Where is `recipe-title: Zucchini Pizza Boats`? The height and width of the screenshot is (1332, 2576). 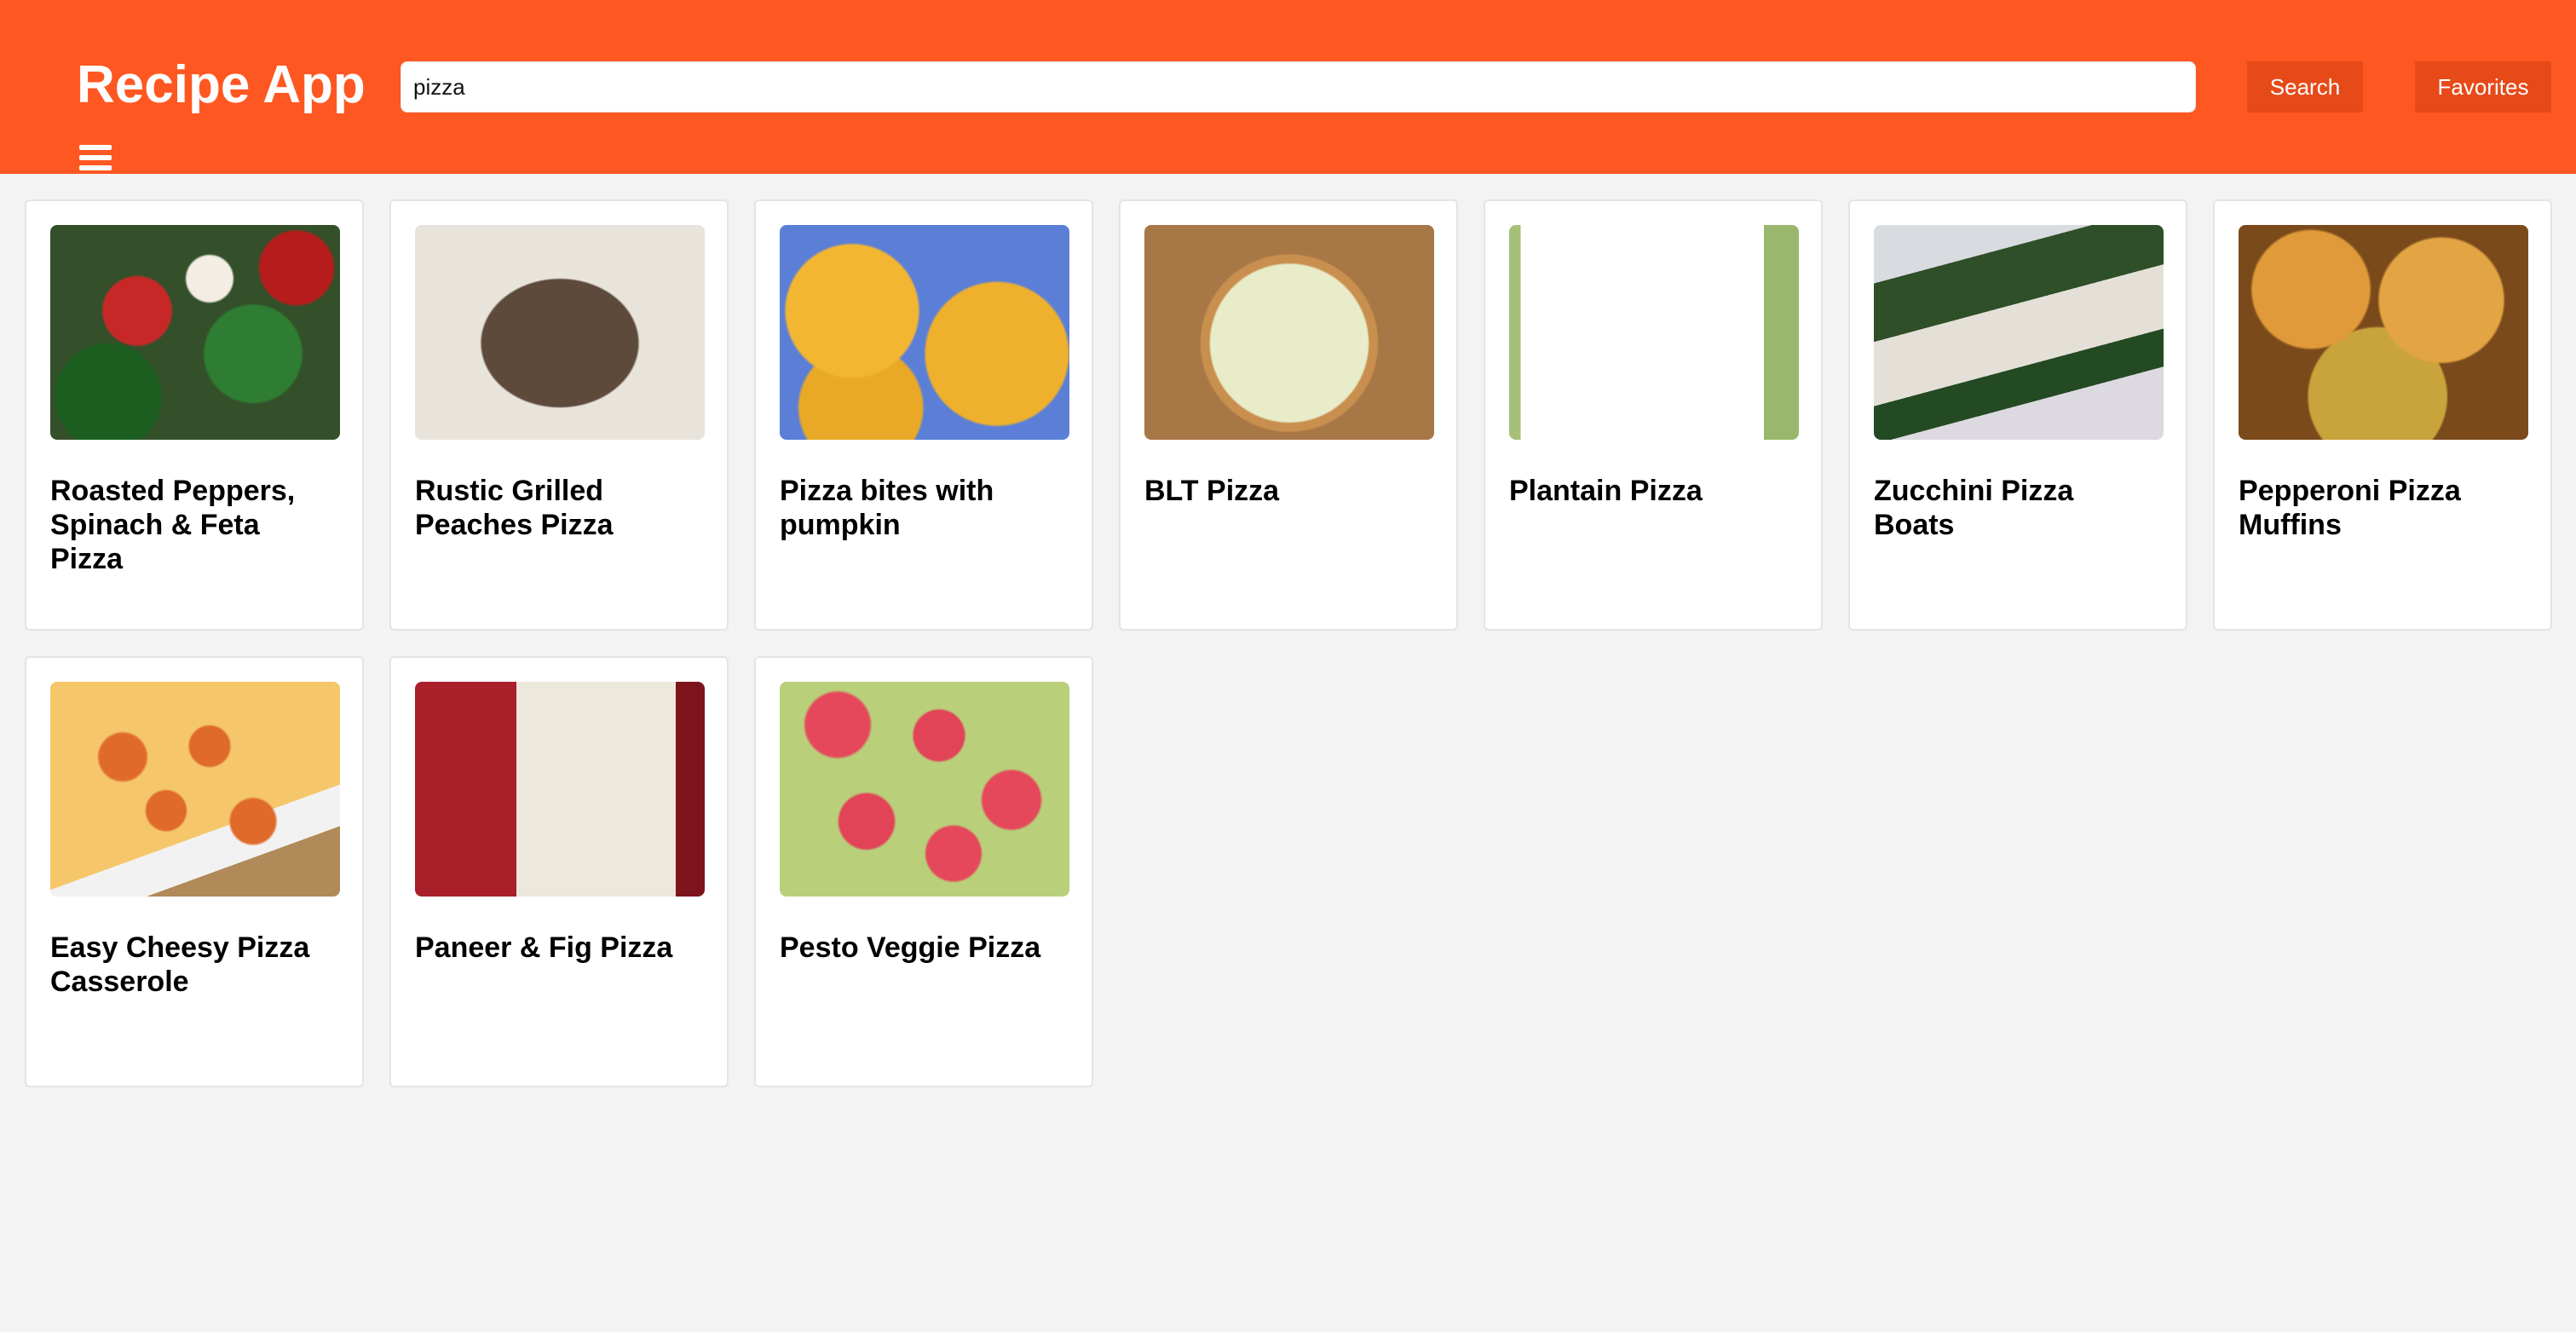 recipe-title: Zucchini Pizza Boats is located at coordinates (1974, 508).